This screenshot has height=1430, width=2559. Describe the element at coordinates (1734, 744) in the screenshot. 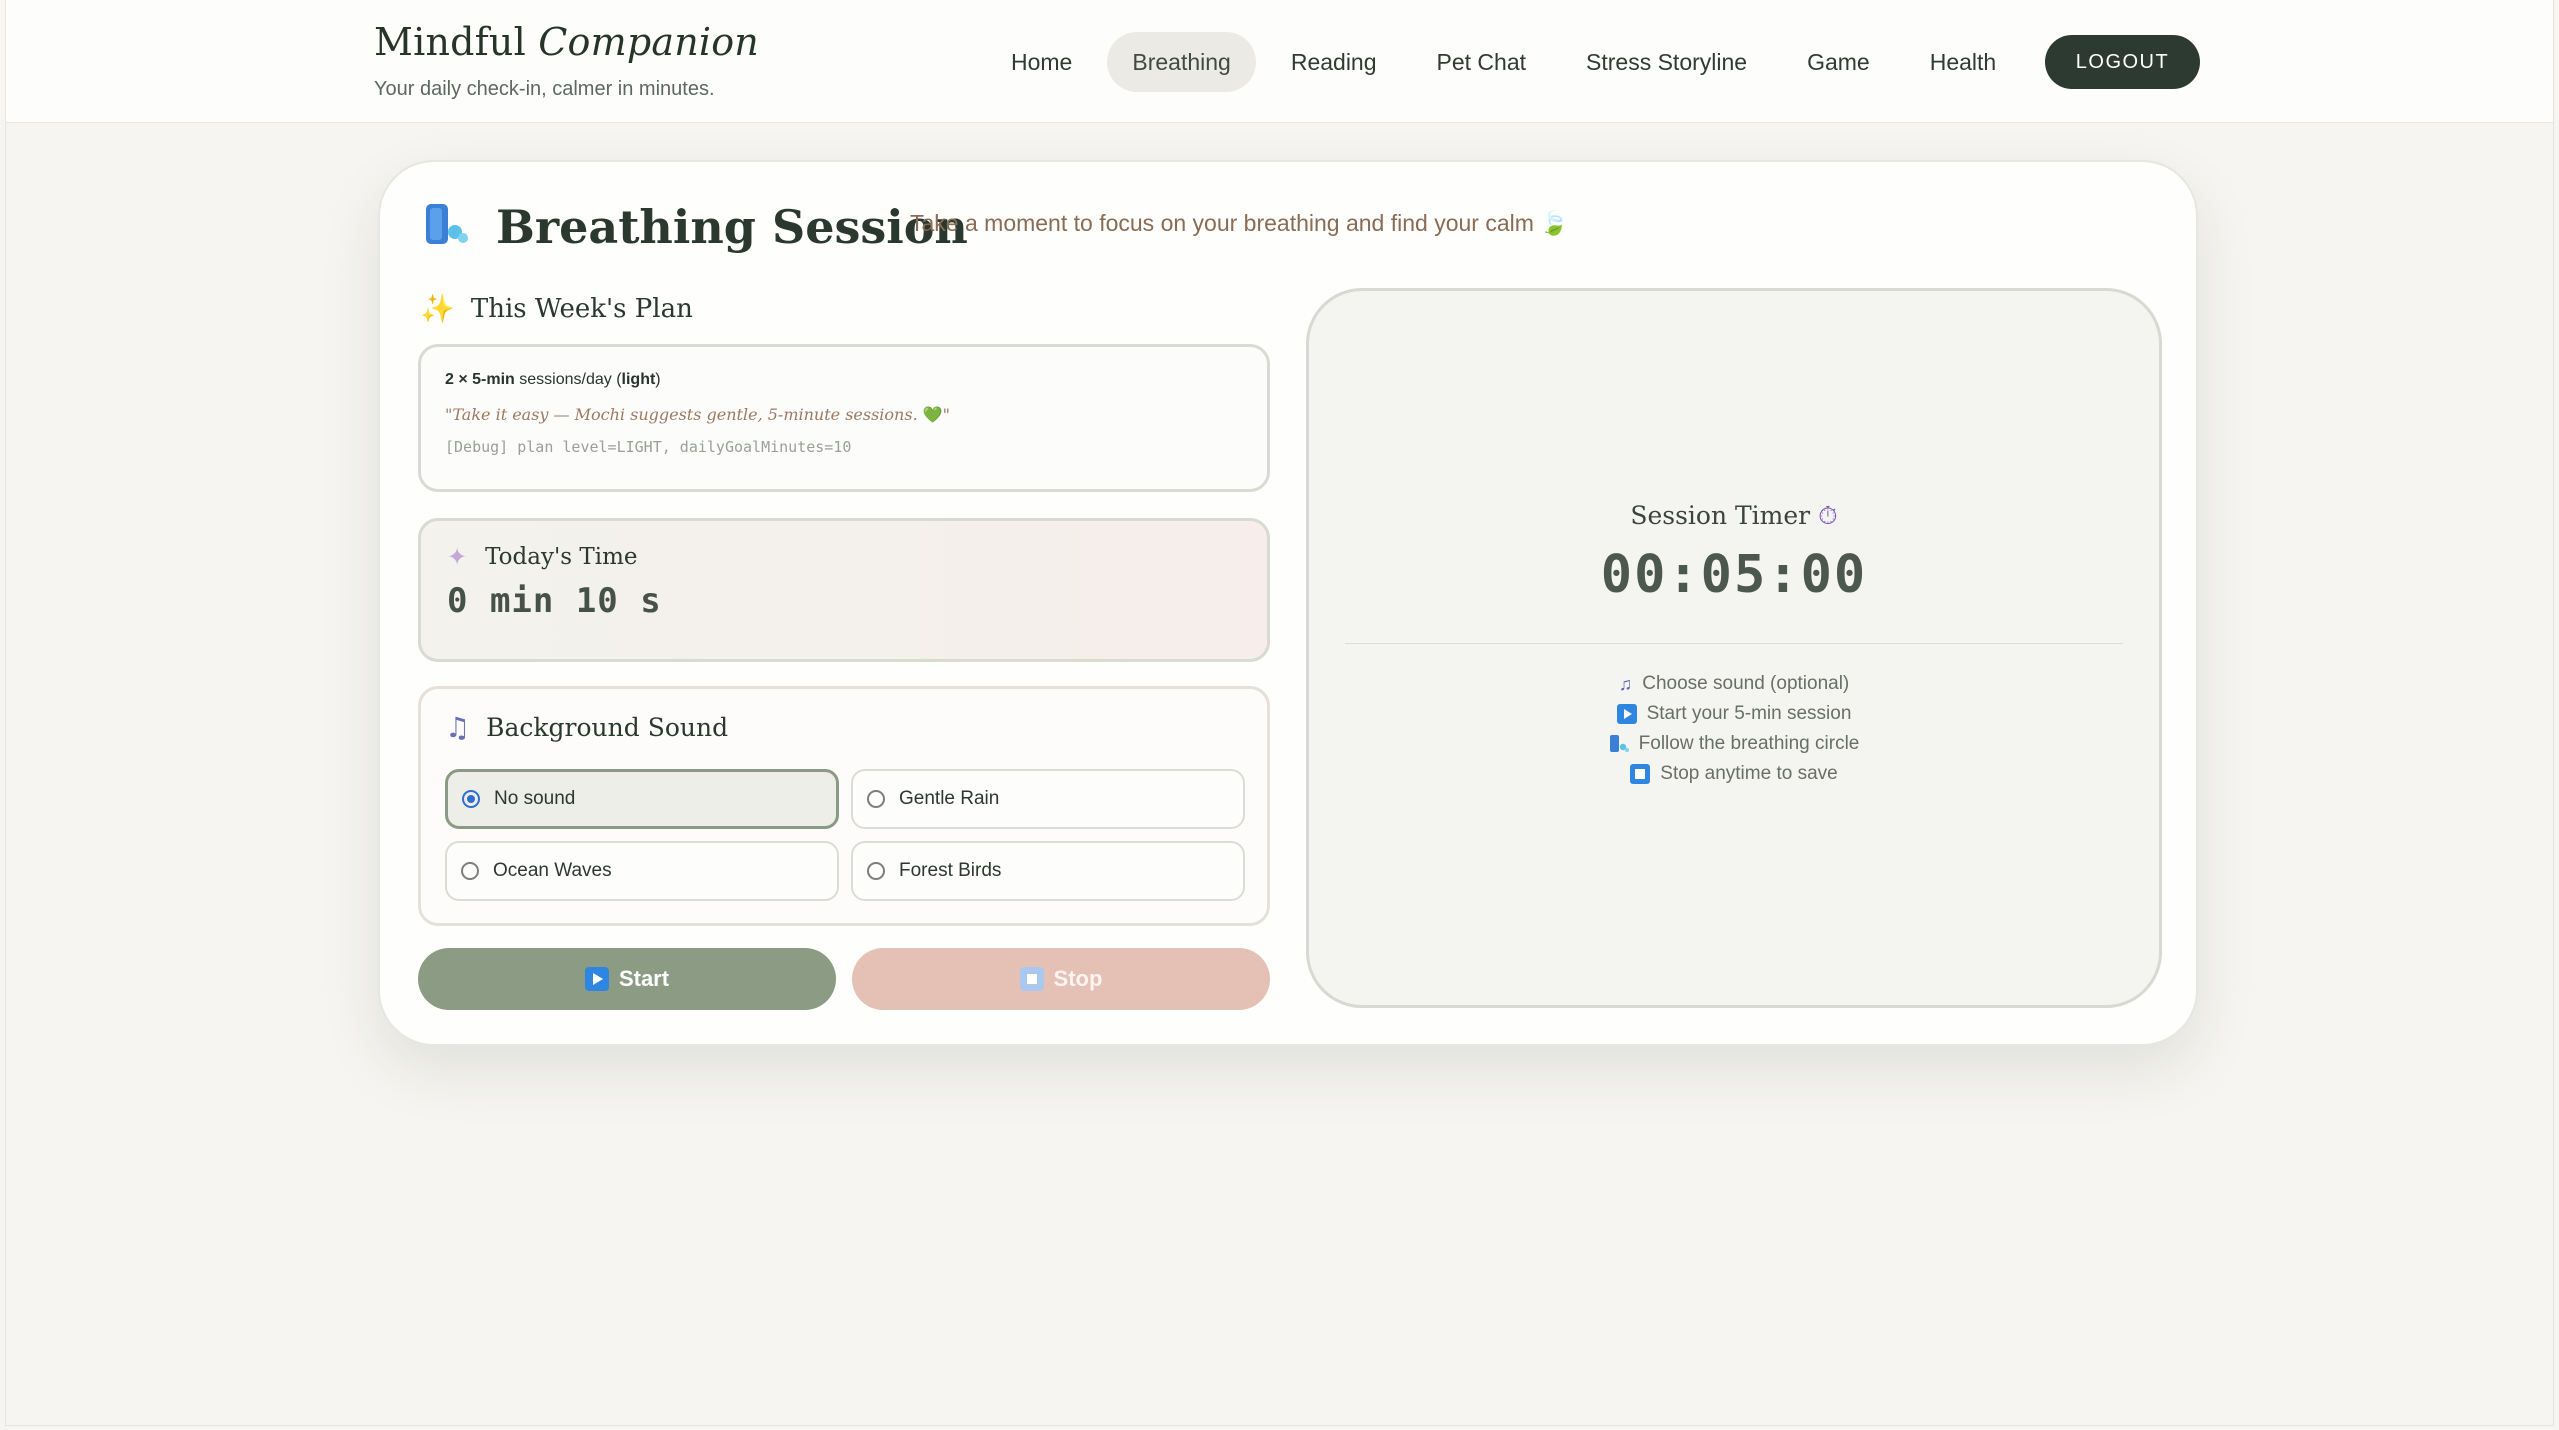

I see `instruction-item: Follow the breathing circle` at that location.